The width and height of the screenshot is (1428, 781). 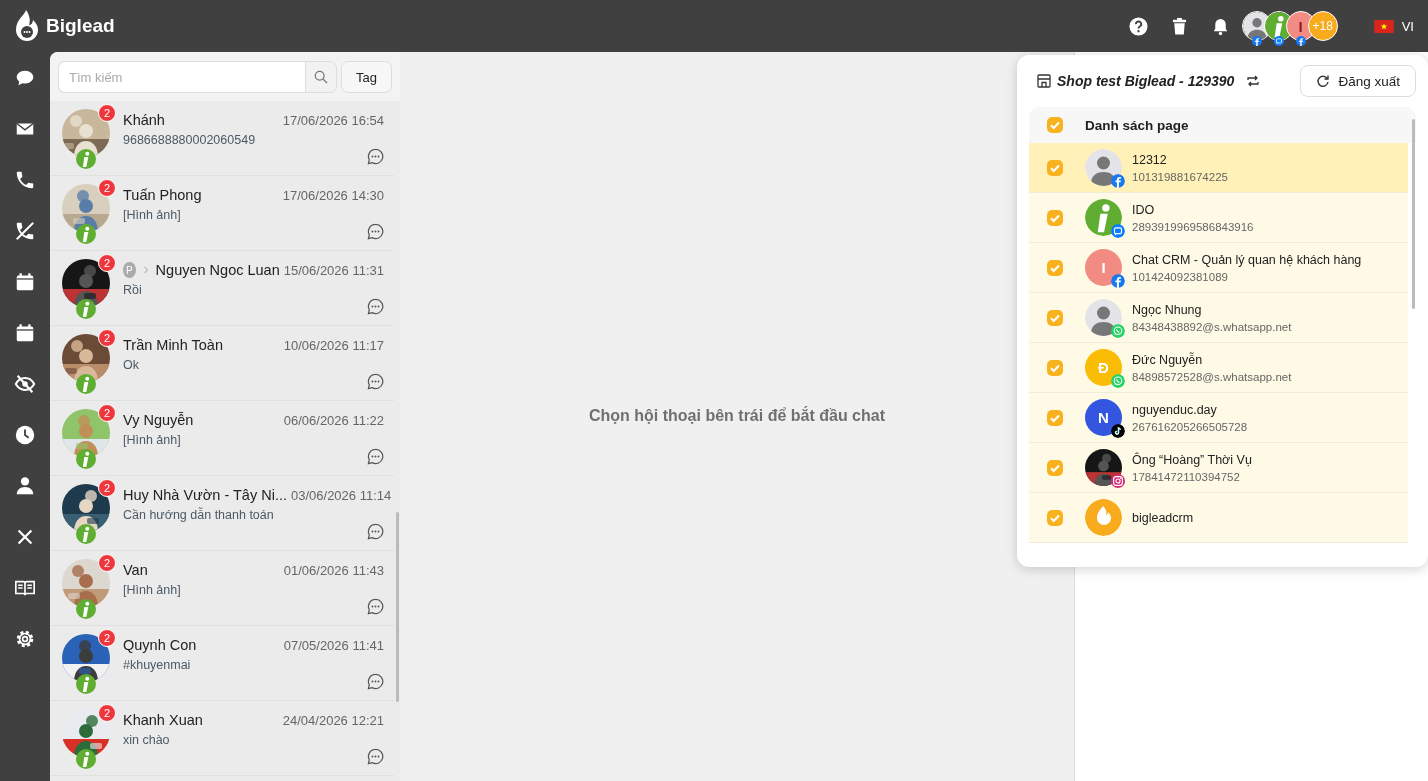 What do you see at coordinates (27, 26) in the screenshot?
I see `brand-logo-icon` at bounding box center [27, 26].